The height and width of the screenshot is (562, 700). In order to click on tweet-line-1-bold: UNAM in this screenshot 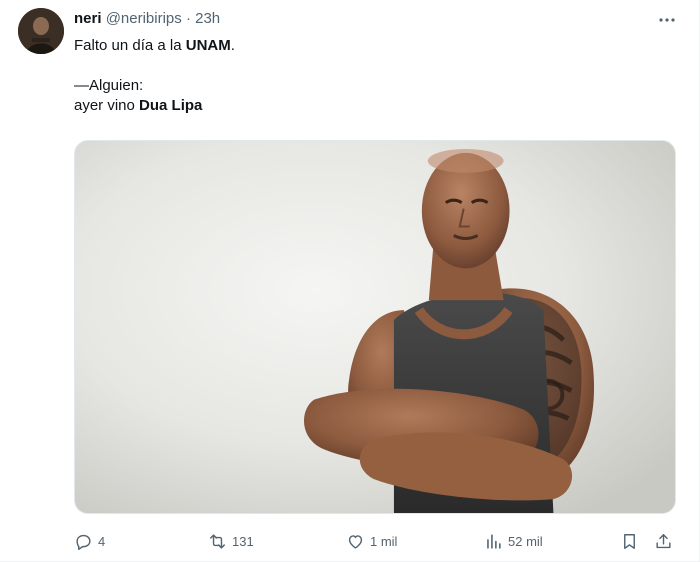, I will do `click(208, 45)`.